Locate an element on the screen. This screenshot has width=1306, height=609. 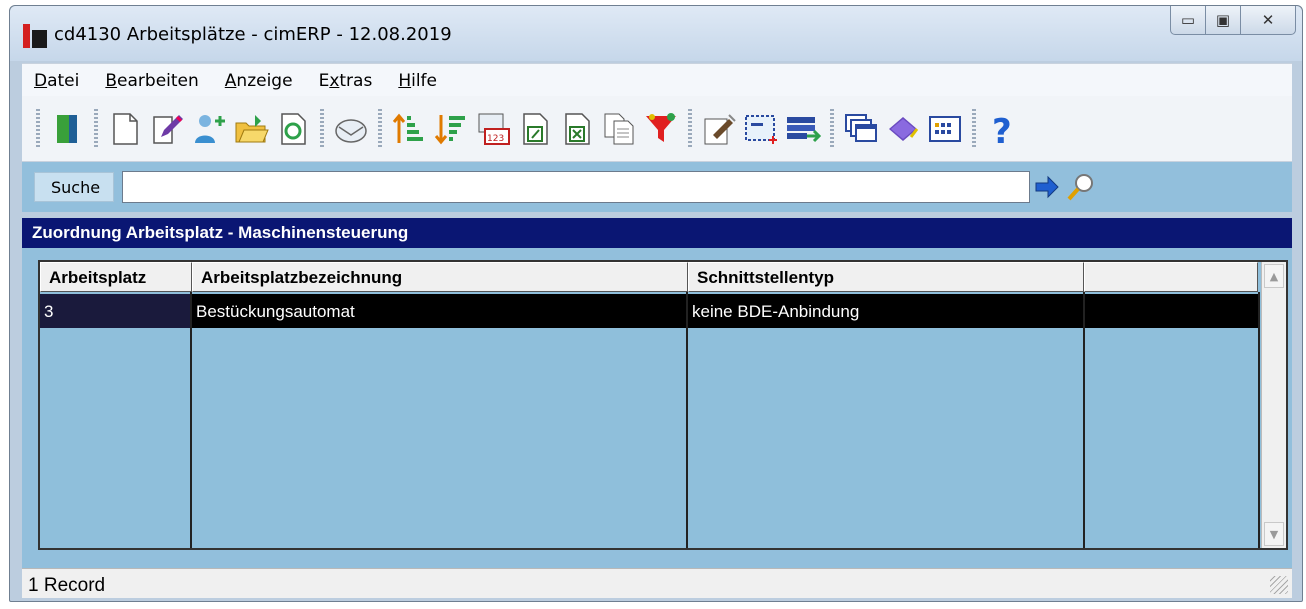
sort-ascending-icon is located at coordinates (409, 129).